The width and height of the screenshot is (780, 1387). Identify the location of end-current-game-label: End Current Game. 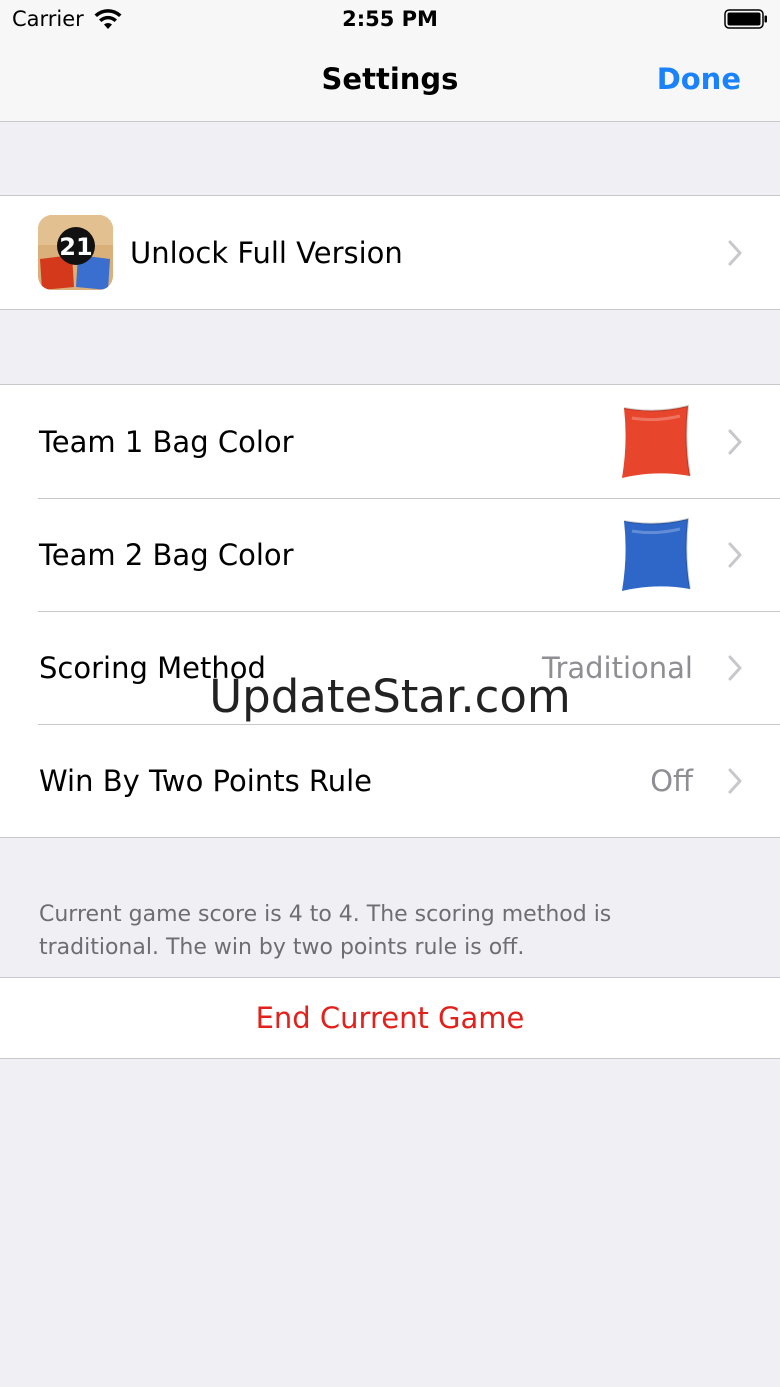
(390, 1018).